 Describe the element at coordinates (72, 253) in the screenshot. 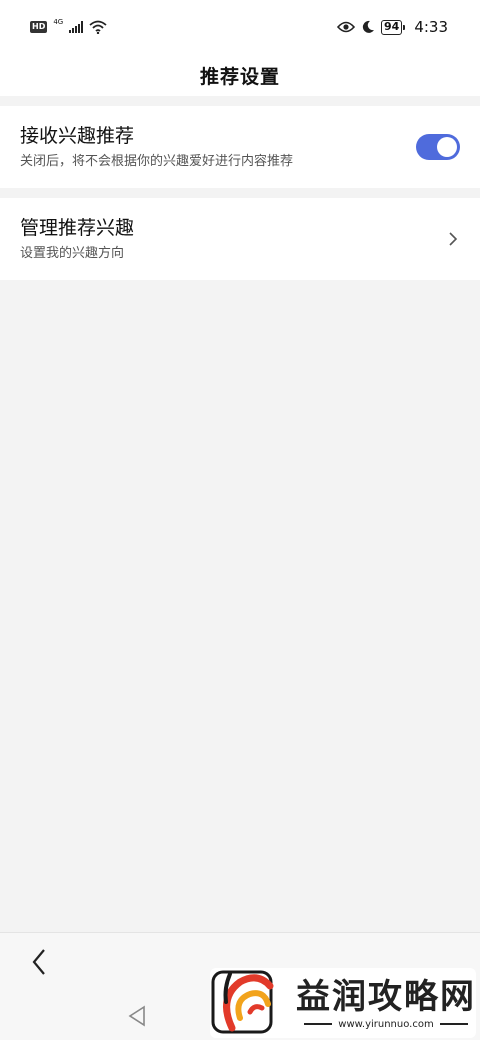

I see `setting-subtitle: 设置我的兴趣方向` at that location.